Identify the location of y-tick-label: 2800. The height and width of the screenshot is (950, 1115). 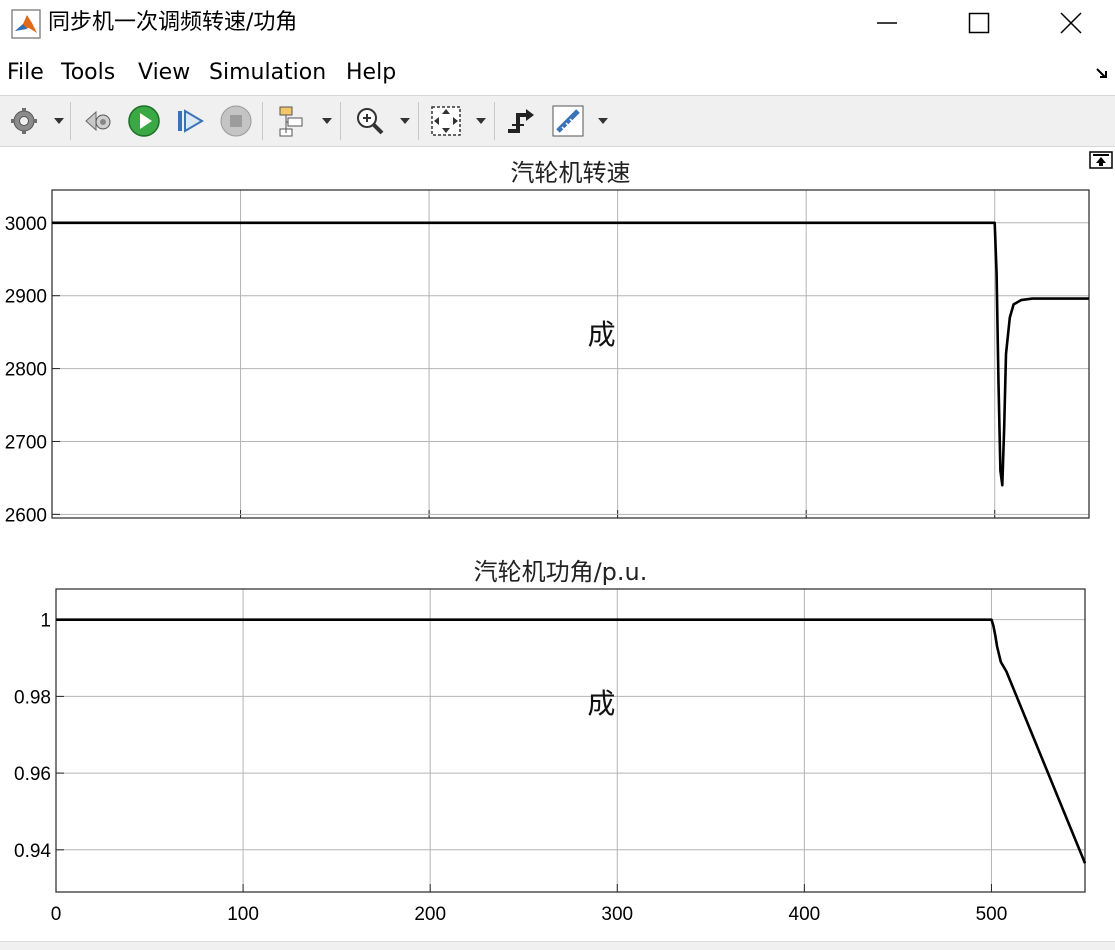
(26, 370).